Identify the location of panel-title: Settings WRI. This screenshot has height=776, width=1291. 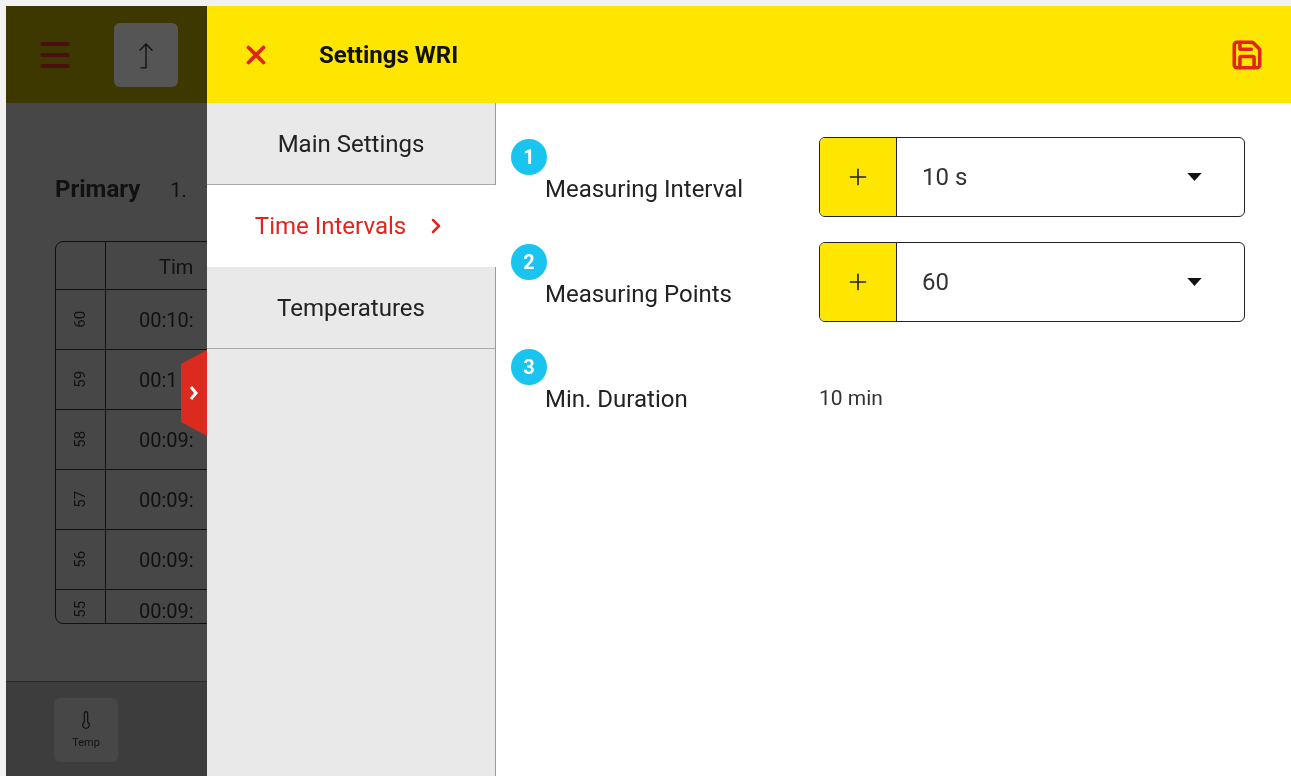
(389, 55).